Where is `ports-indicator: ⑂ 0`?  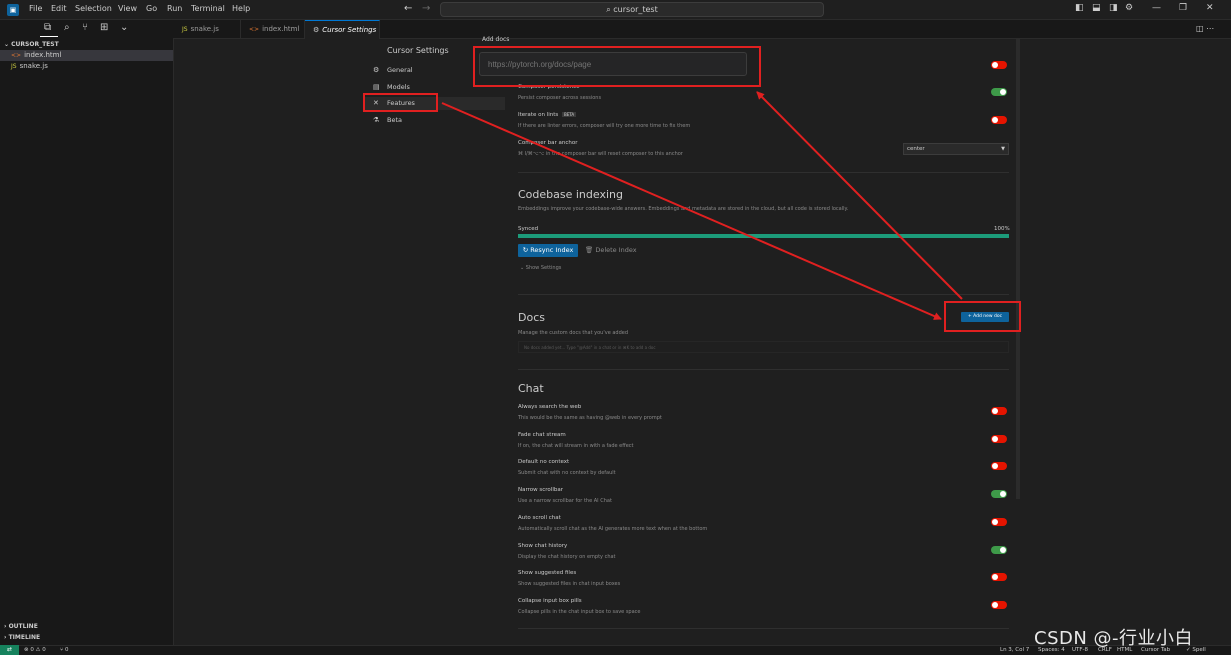
ports-indicator: ⑂ 0 is located at coordinates (64, 650).